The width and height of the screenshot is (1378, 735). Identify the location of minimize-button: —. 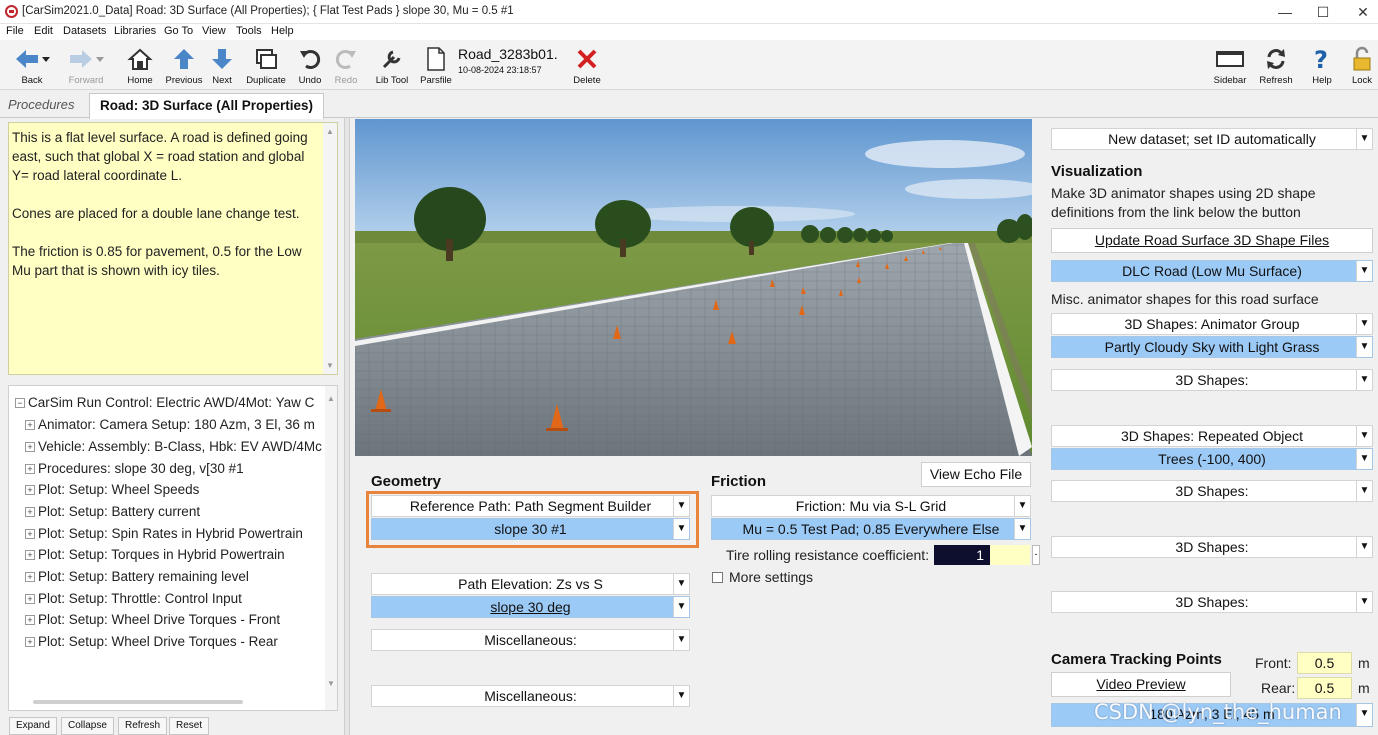
(1285, 12).